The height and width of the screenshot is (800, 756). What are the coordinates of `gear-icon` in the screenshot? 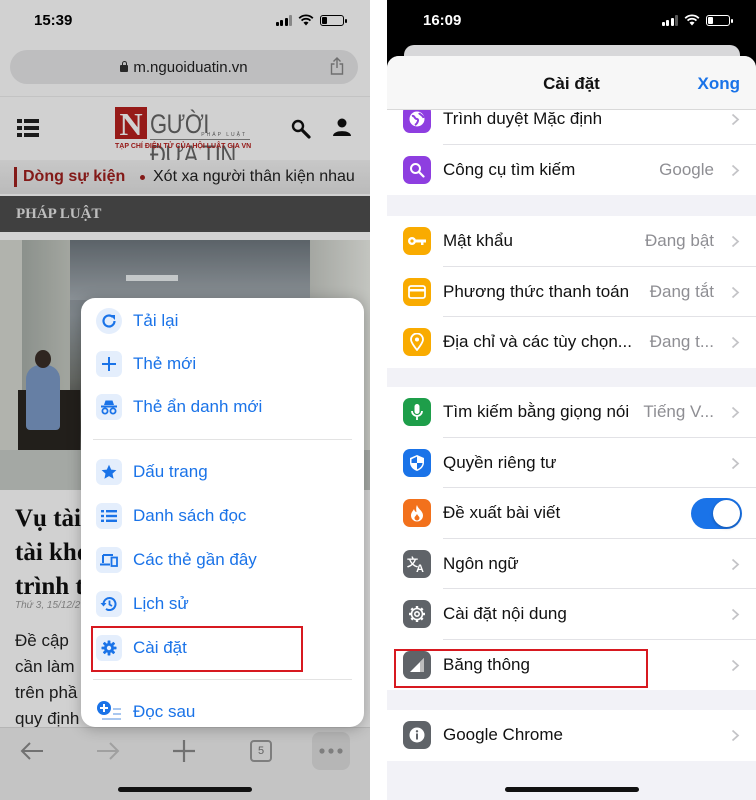 It's located at (417, 614).